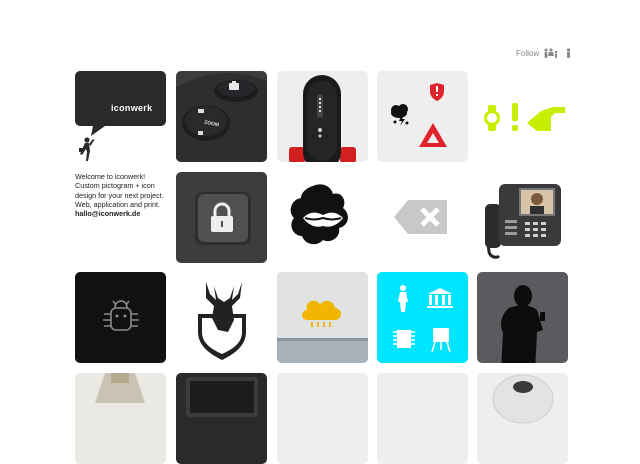  What do you see at coordinates (117, 204) in the screenshot?
I see `about-line: Web, application and print.` at bounding box center [117, 204].